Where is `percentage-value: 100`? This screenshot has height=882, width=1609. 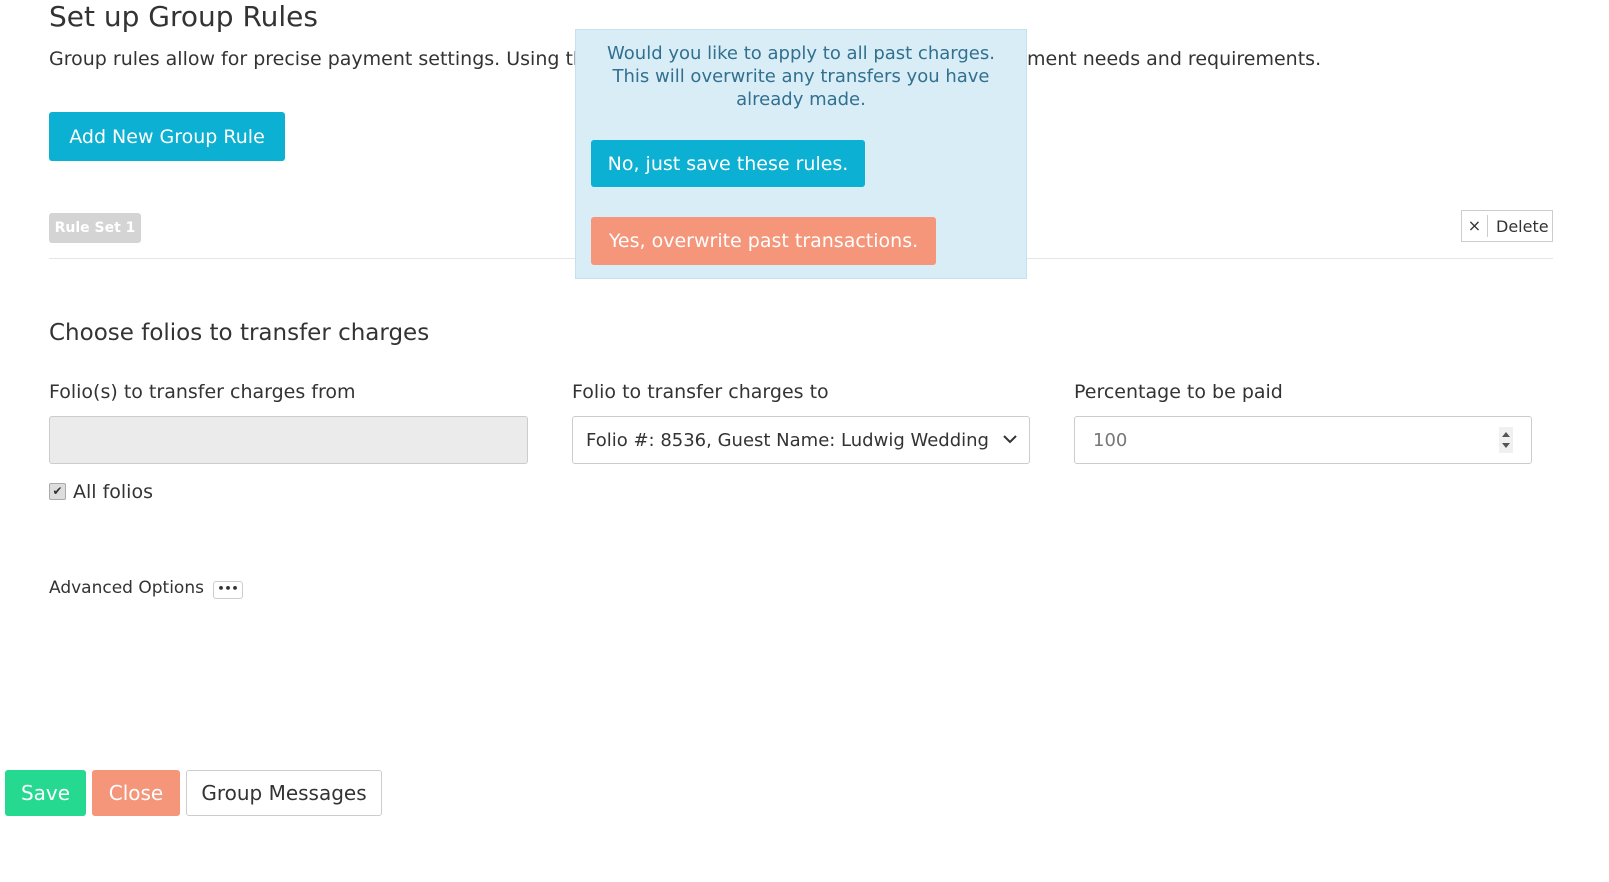
percentage-value: 100 is located at coordinates (1110, 440).